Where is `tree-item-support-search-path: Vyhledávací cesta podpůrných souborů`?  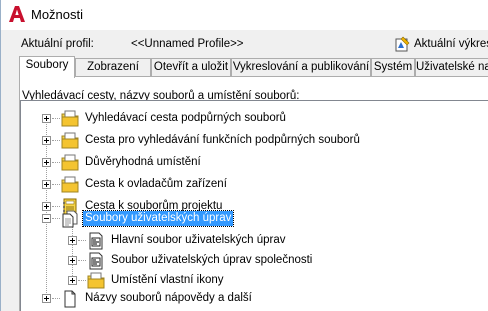
tree-item-support-search-path: Vyhledávací cesta podpůrných souborů is located at coordinates (251, 119).